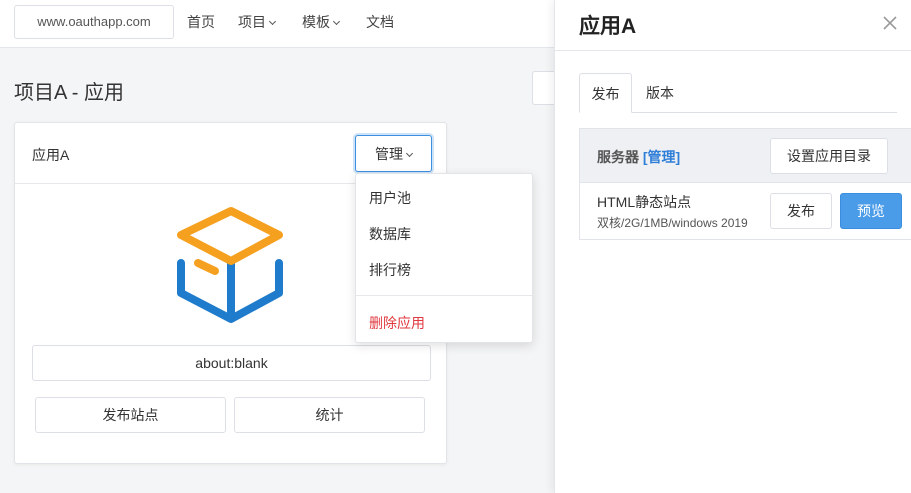  I want to click on nav-home: 首页, so click(201, 22).